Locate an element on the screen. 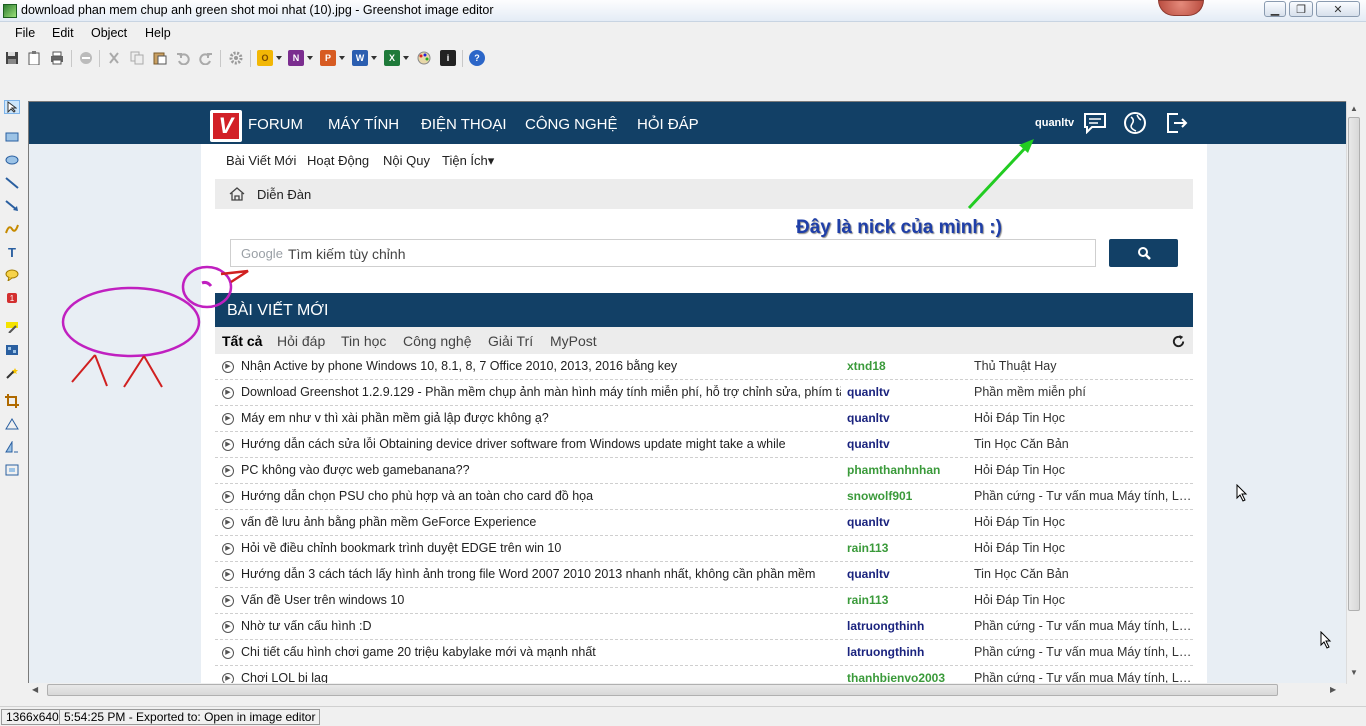 The height and width of the screenshot is (726, 1366). minimize-button: ▁ is located at coordinates (1275, 9).